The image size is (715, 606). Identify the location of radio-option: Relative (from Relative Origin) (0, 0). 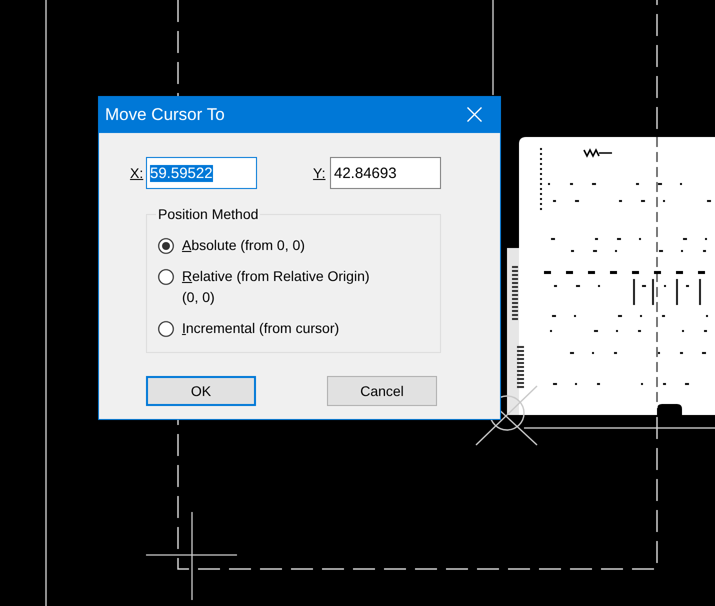
(264, 287).